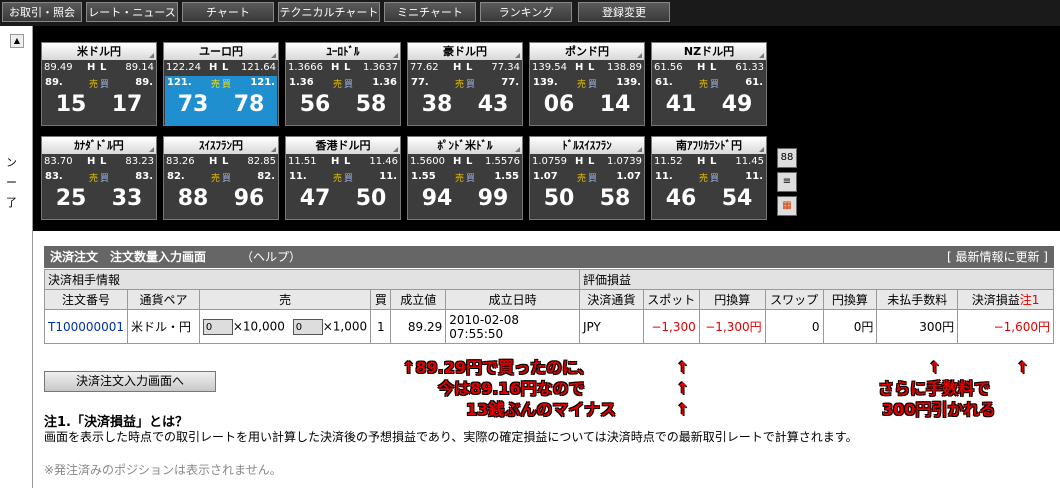 The image size is (1060, 488). I want to click on rate-tile: ユーロ円 122.24 H L 121.64 121. 売 73 121. 買 78, so click(221, 84).